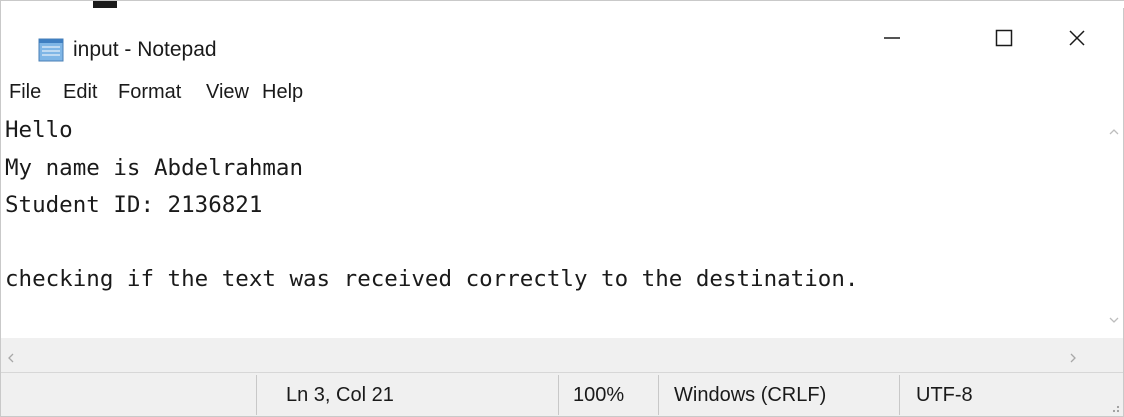  I want to click on maximize-icon, so click(1004, 40).